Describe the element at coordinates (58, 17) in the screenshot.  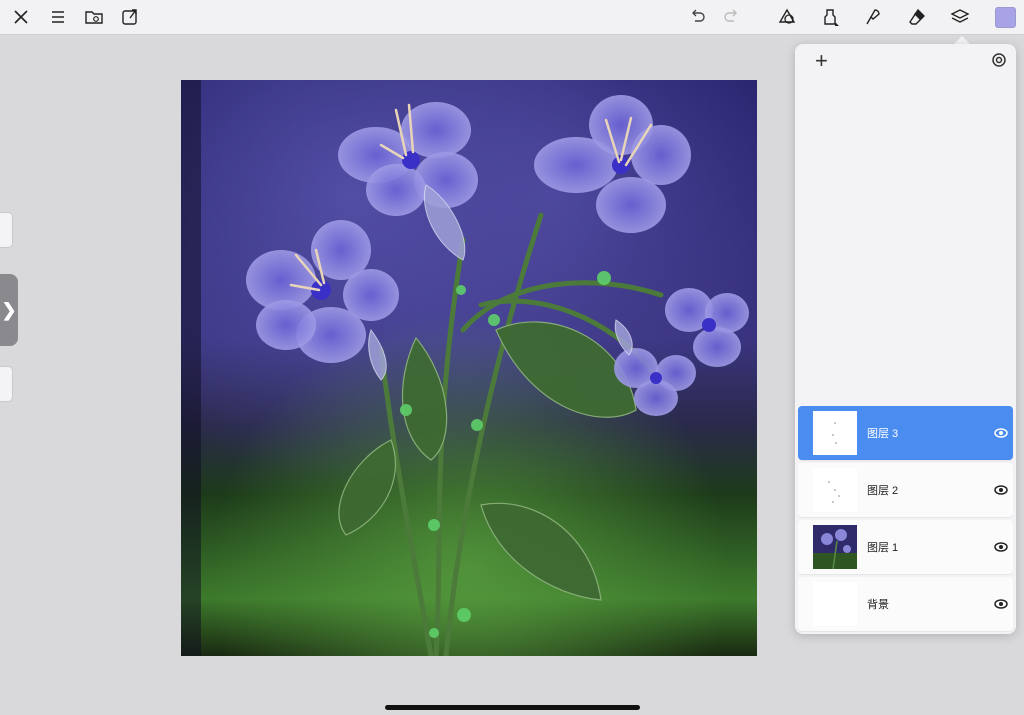
I see `menu-icon` at that location.